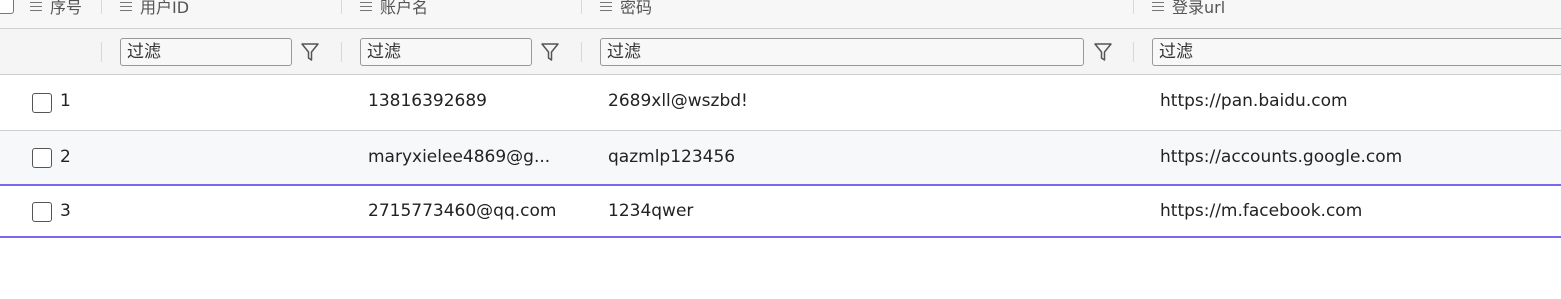 The height and width of the screenshot is (299, 1561). I want to click on column-header-seq: 序号, so click(56, 10).